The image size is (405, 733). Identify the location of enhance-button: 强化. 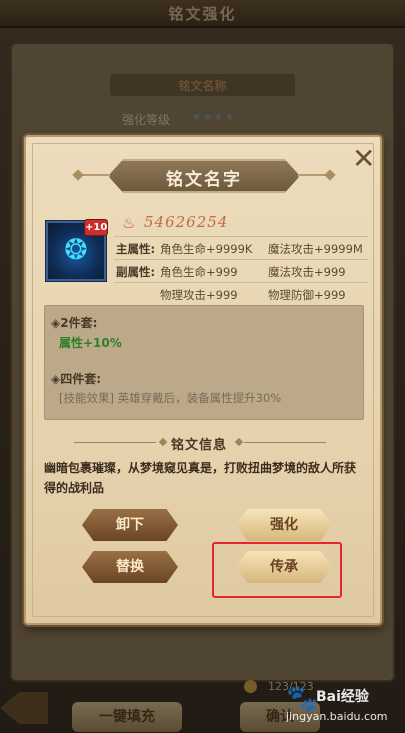
(284, 525).